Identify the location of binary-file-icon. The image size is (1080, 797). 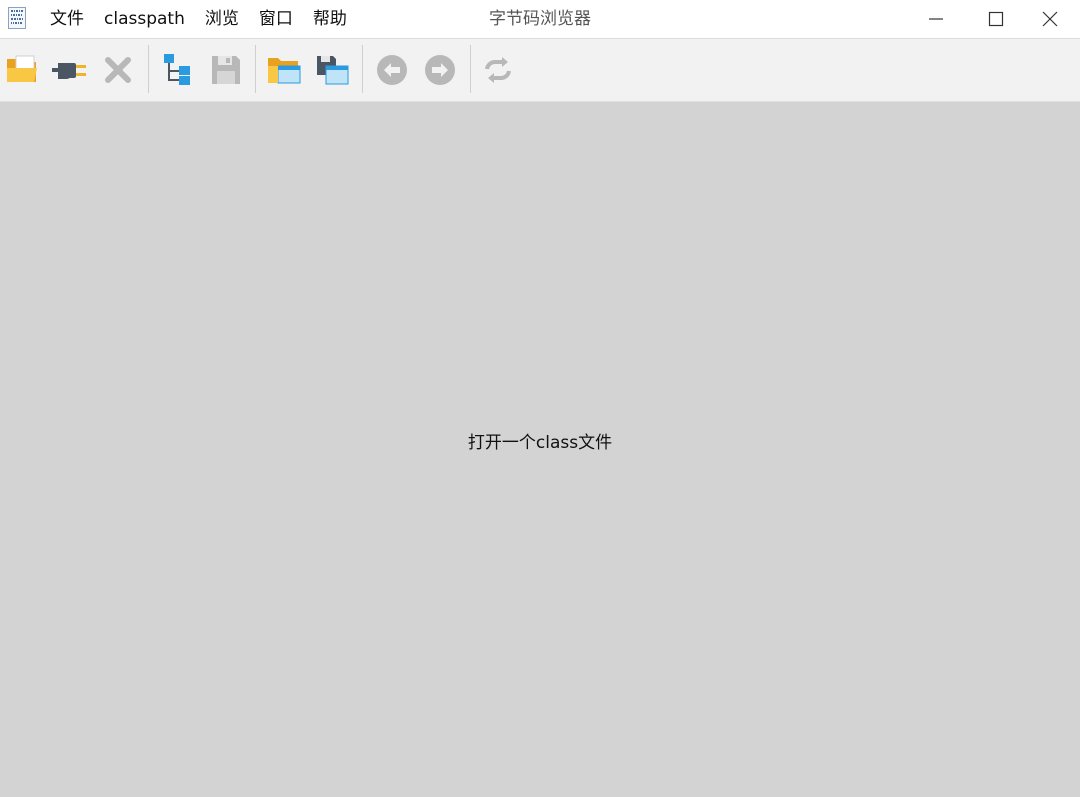
(17, 18).